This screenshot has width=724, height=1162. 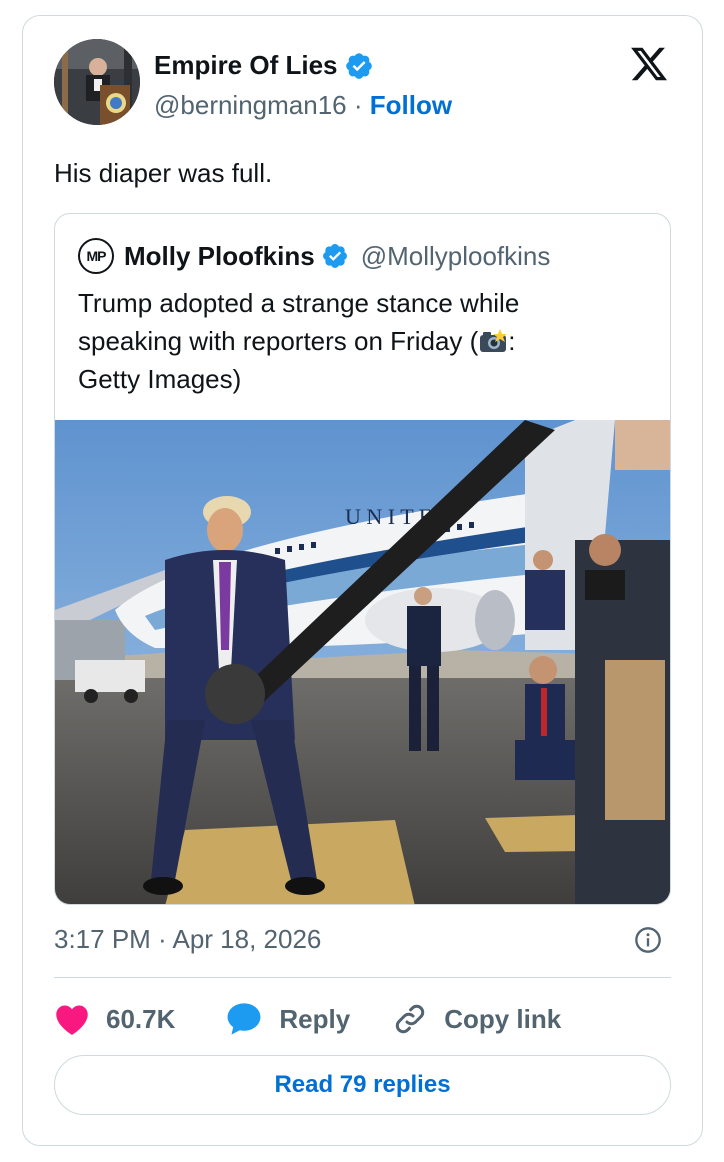 I want to click on x-logo-icon, so click(x=649, y=64).